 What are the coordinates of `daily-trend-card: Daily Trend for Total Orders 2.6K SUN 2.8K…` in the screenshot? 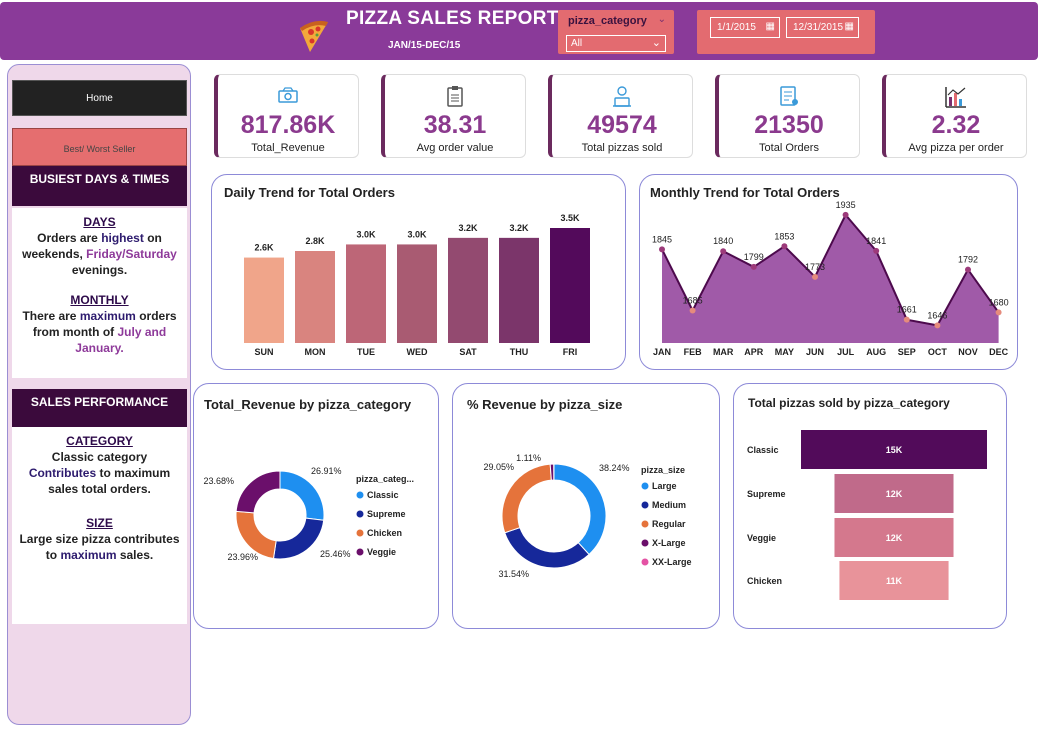 It's located at (418, 272).